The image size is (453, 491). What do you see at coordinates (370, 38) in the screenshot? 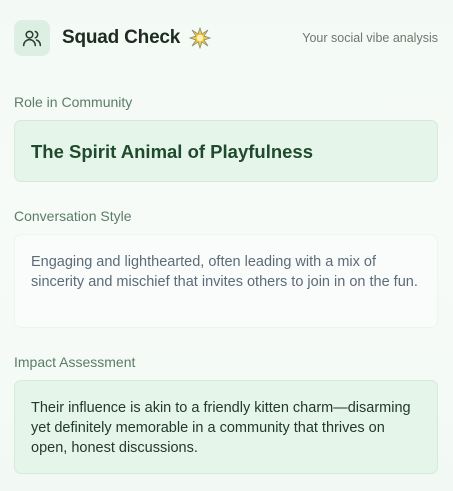
I see `tagline: Your social vibe analysis` at bounding box center [370, 38].